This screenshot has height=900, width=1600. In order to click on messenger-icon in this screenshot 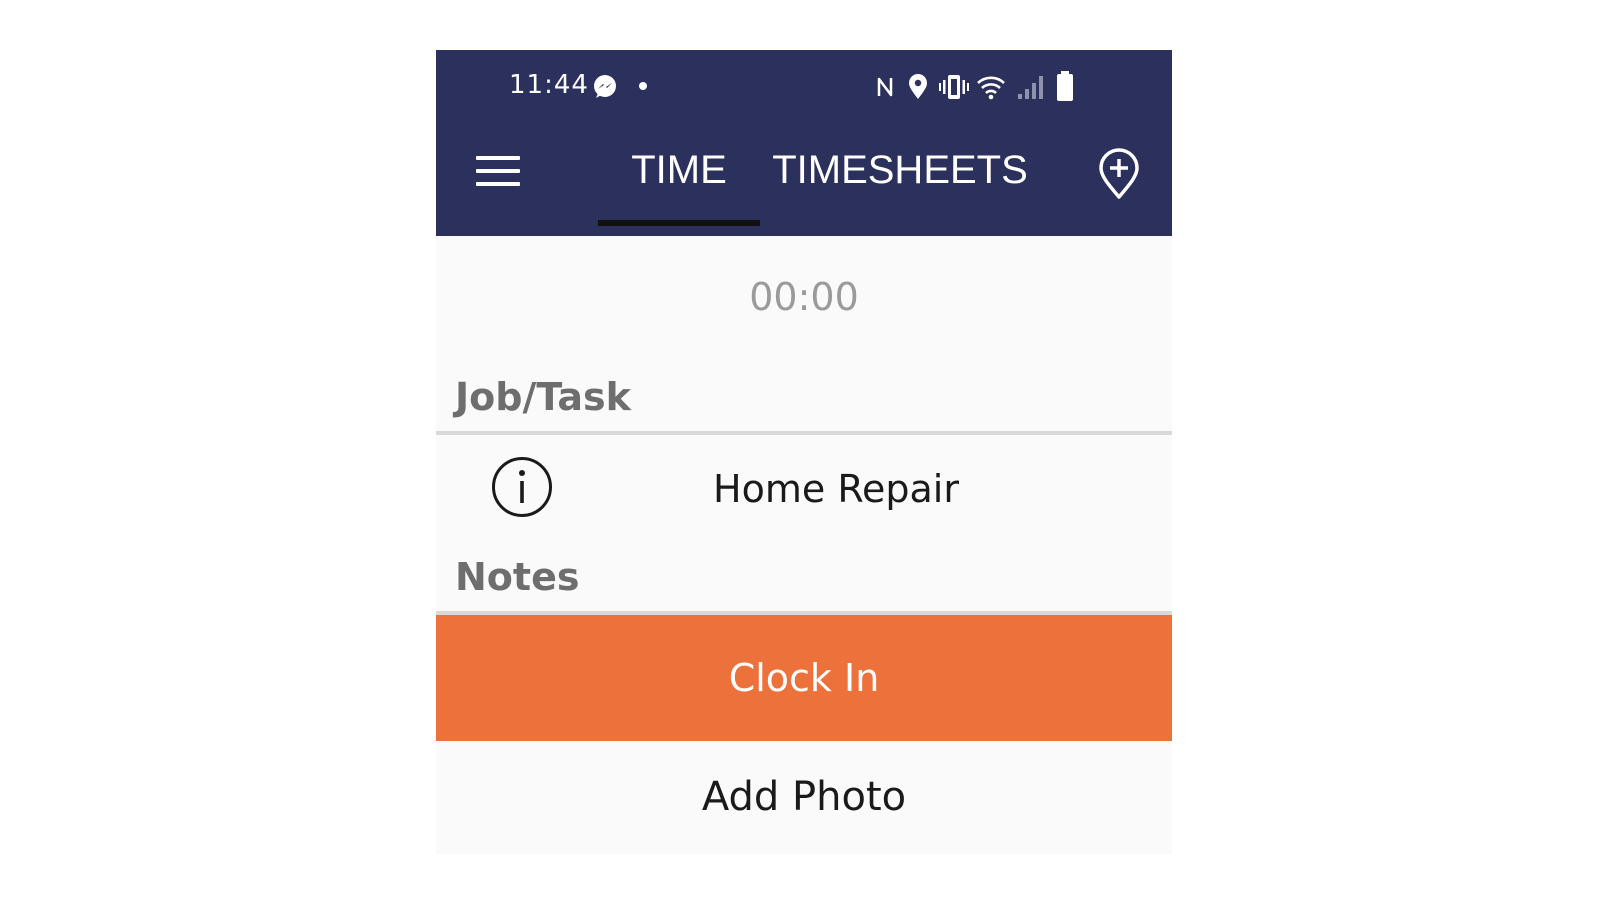, I will do `click(605, 86)`.